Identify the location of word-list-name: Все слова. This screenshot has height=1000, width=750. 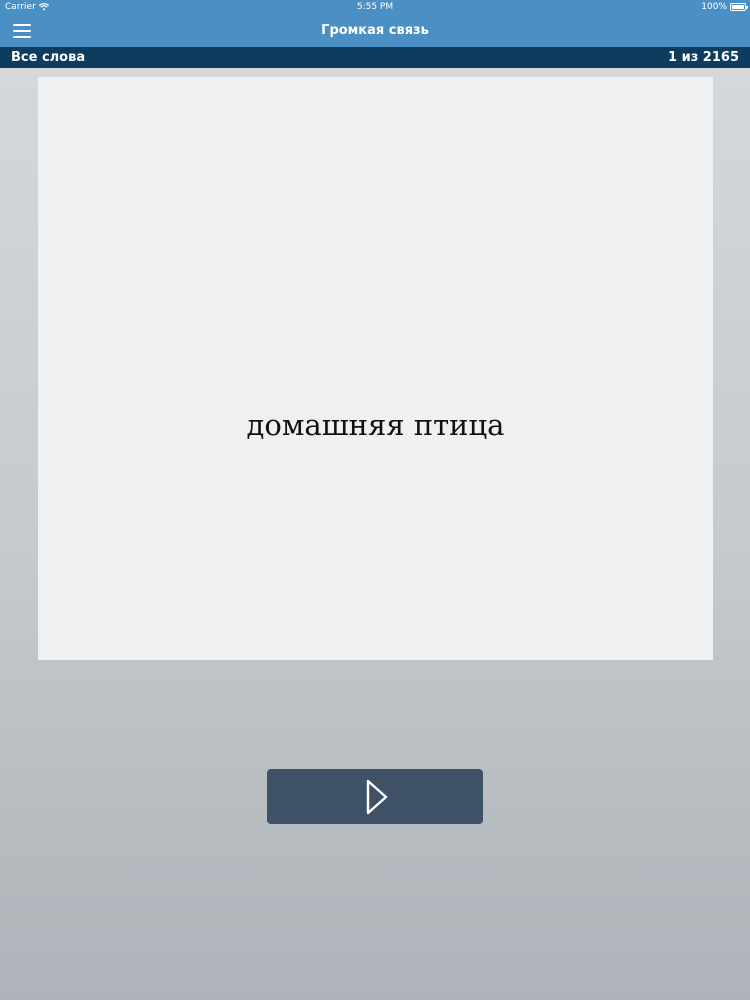
(48, 57).